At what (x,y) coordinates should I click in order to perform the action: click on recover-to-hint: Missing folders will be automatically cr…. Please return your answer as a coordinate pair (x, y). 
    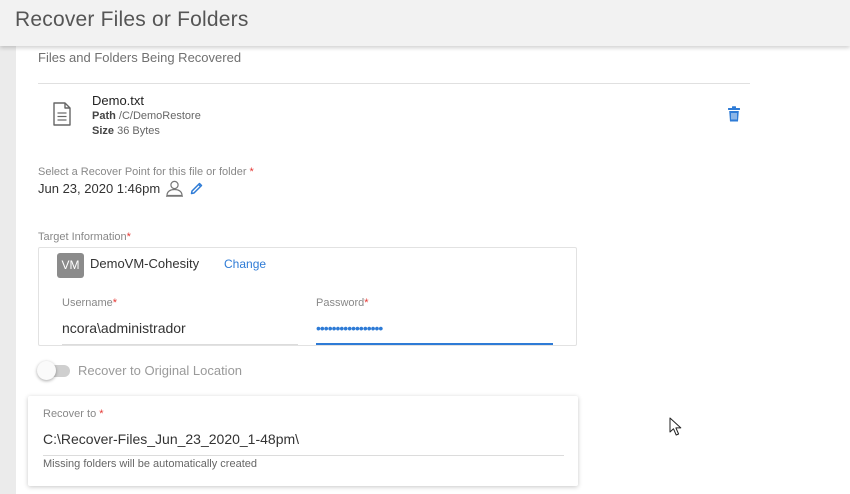
    Looking at the image, I should click on (150, 464).